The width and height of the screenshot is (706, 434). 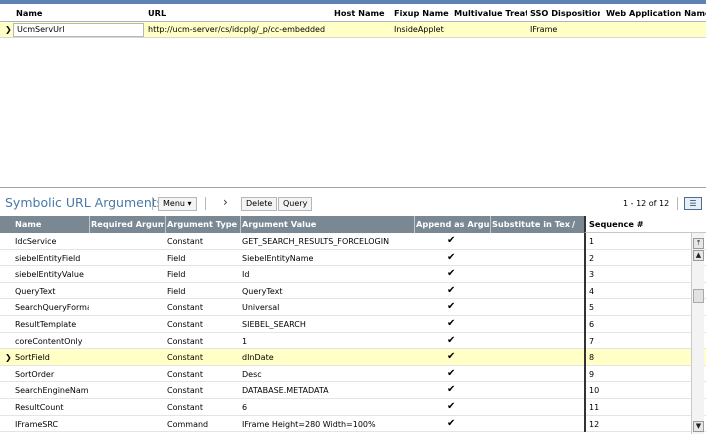 What do you see at coordinates (203, 424) in the screenshot?
I see `argument-type-cell: Command` at bounding box center [203, 424].